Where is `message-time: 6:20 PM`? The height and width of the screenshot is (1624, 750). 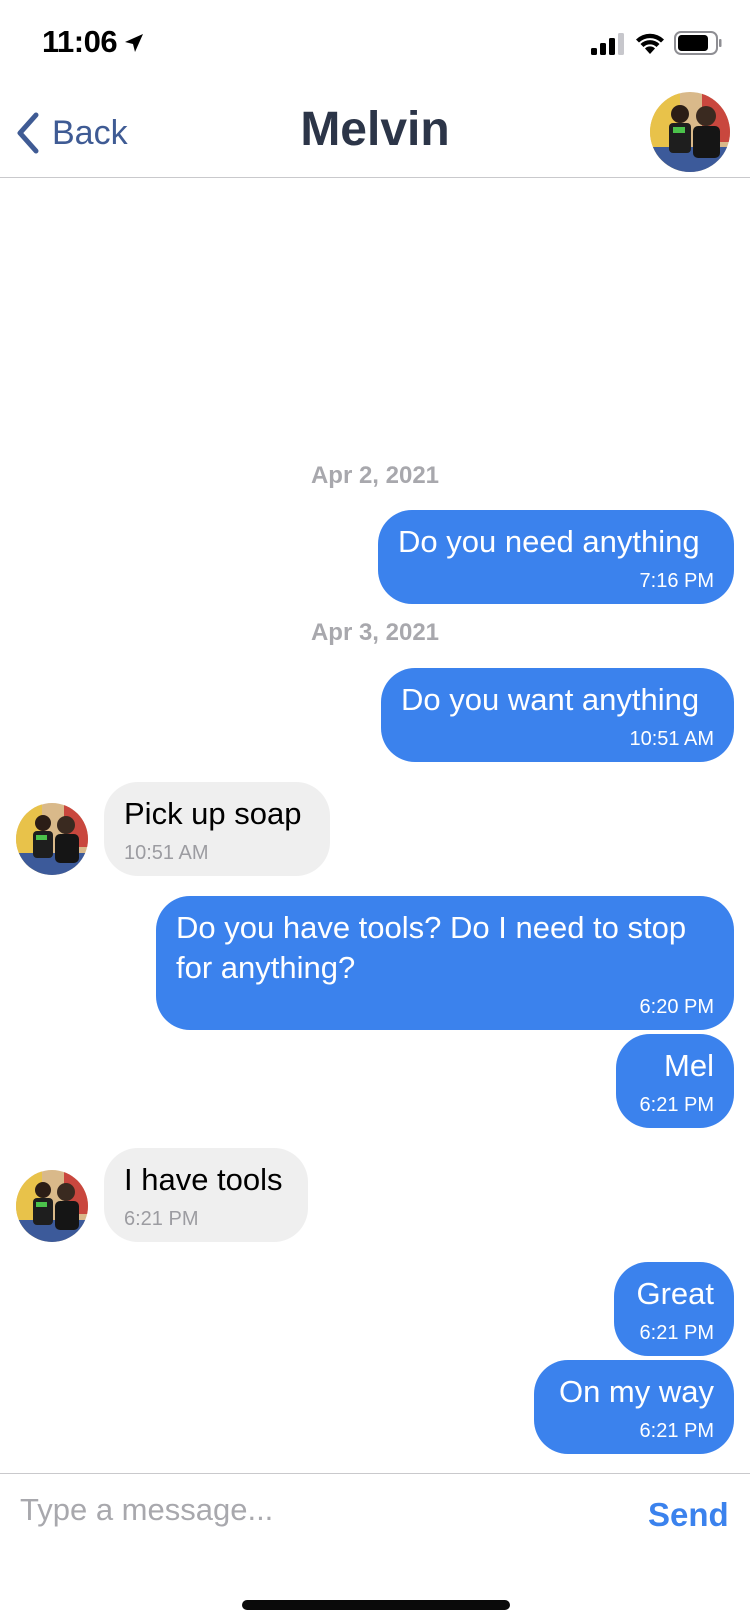
message-time: 6:20 PM is located at coordinates (676, 1007).